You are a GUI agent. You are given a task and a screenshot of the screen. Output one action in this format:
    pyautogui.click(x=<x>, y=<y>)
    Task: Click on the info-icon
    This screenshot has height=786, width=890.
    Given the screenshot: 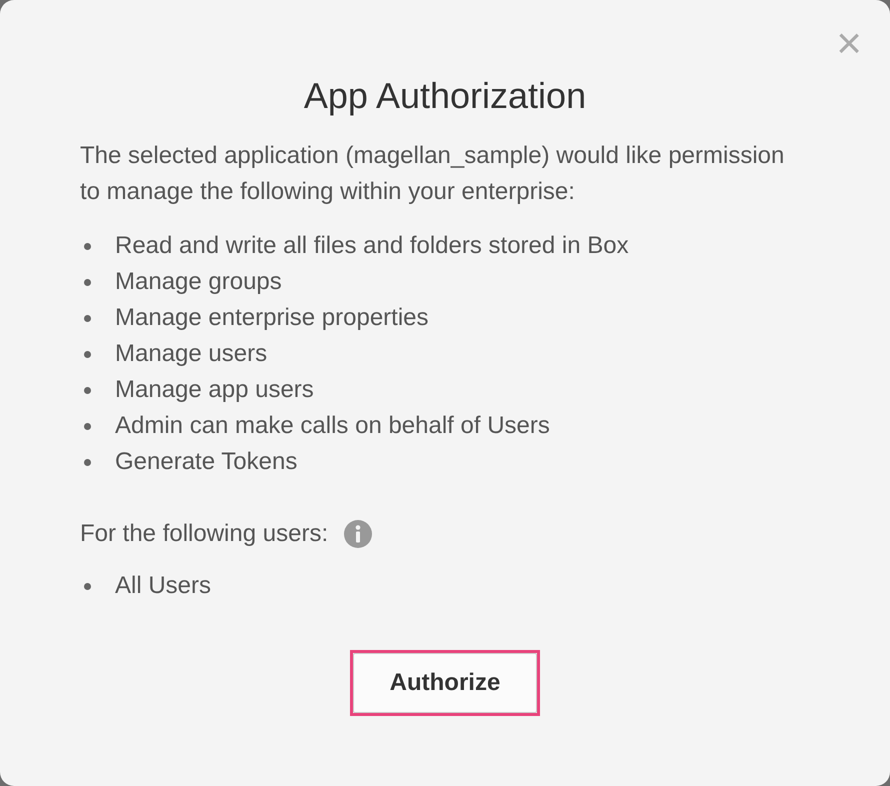 What is the action you would take?
    pyautogui.click(x=358, y=534)
    